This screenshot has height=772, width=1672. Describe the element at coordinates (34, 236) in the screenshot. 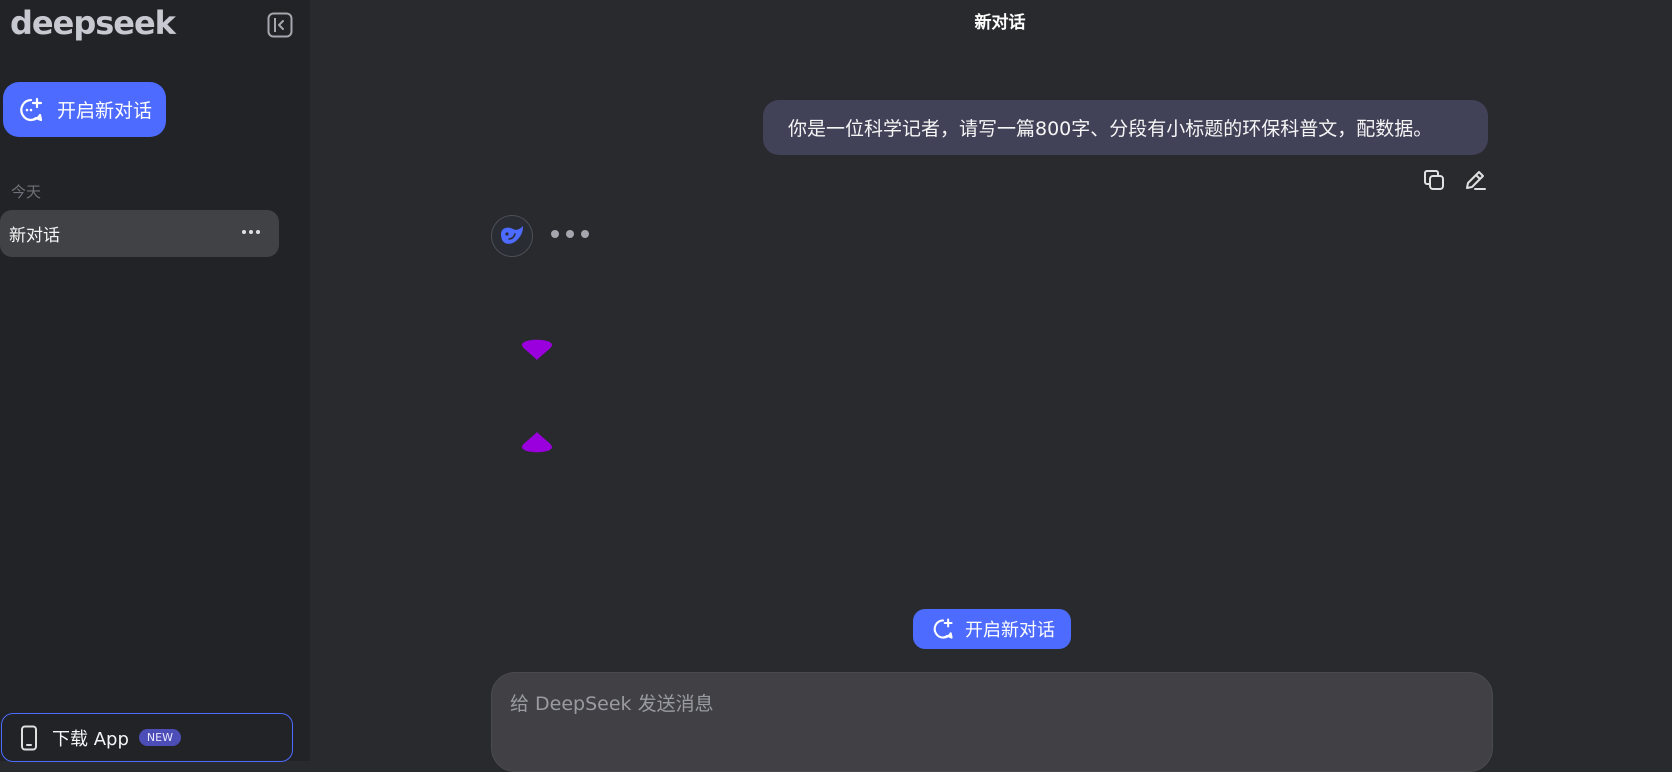

I see `conversation-label: 新对话` at that location.